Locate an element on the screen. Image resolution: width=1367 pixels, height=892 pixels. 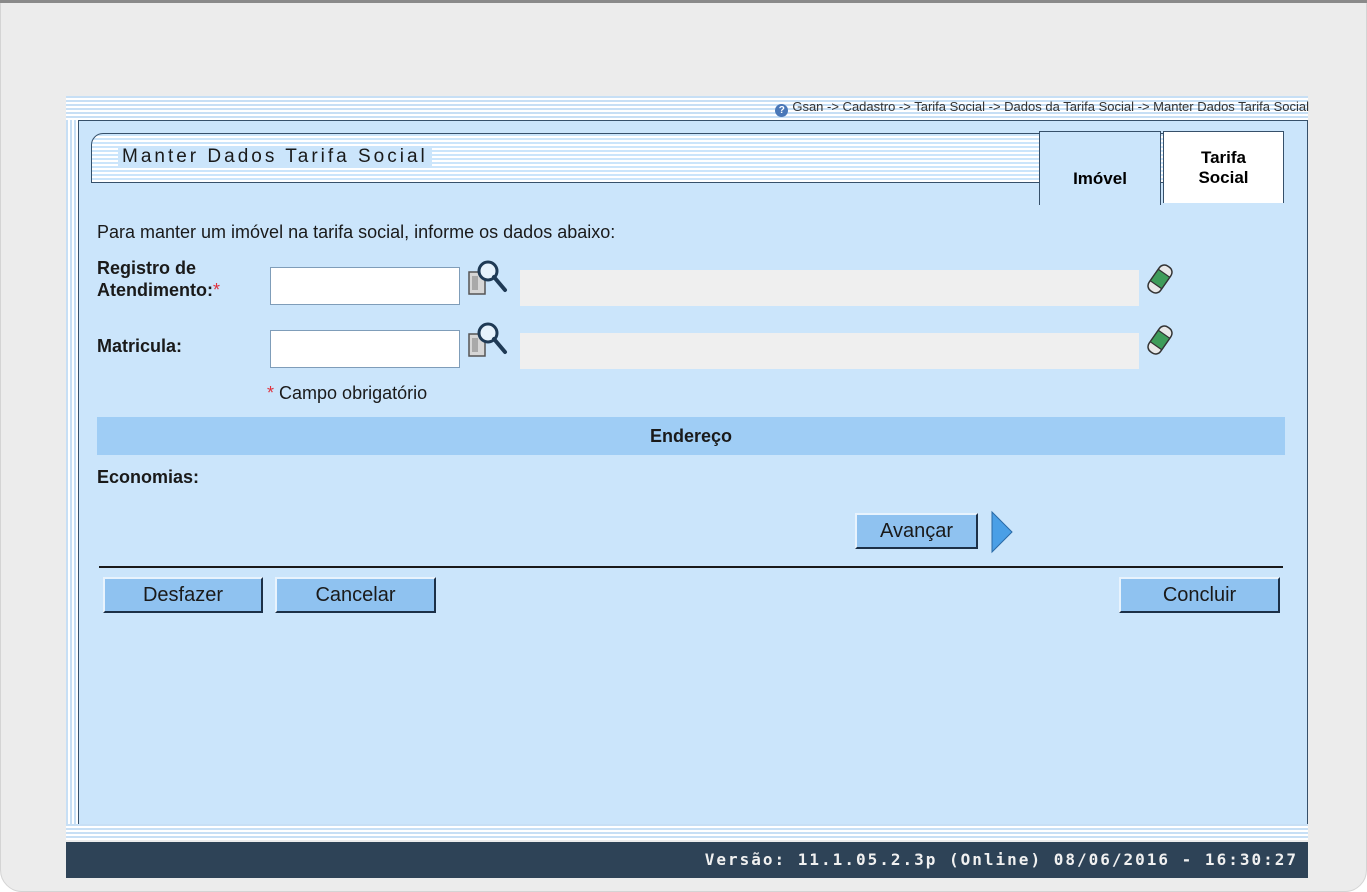
matricula-input is located at coordinates (365, 349).